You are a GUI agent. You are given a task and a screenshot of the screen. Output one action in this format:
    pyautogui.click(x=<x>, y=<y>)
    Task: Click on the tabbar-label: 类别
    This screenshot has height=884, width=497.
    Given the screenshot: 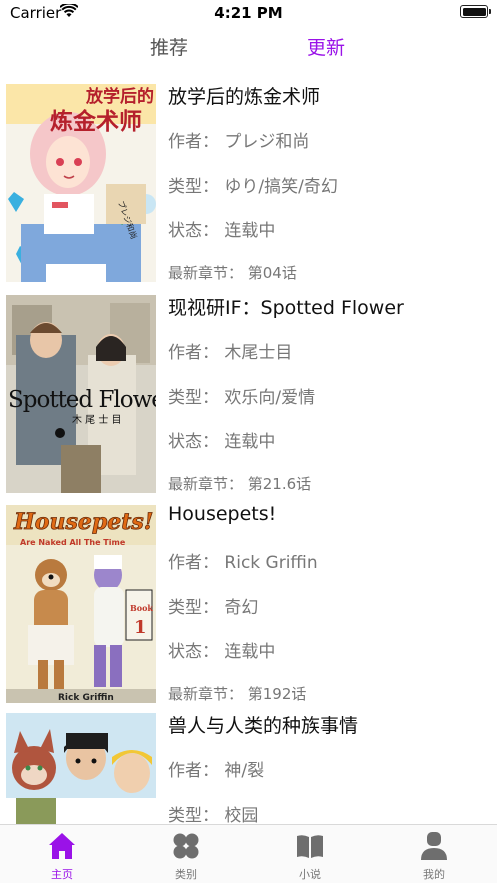 What is the action you would take?
    pyautogui.click(x=186, y=874)
    